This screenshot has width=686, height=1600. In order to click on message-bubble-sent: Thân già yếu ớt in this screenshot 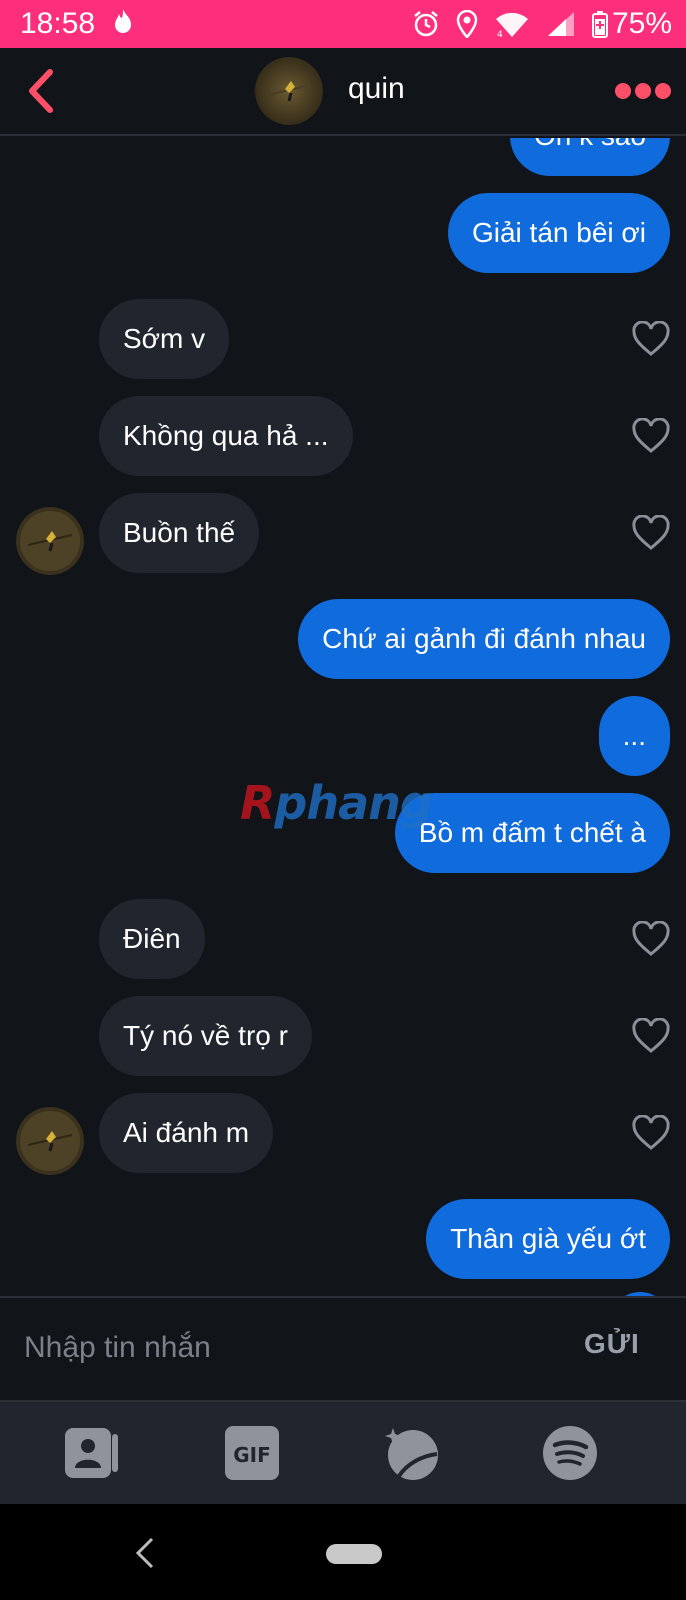, I will do `click(548, 1239)`.